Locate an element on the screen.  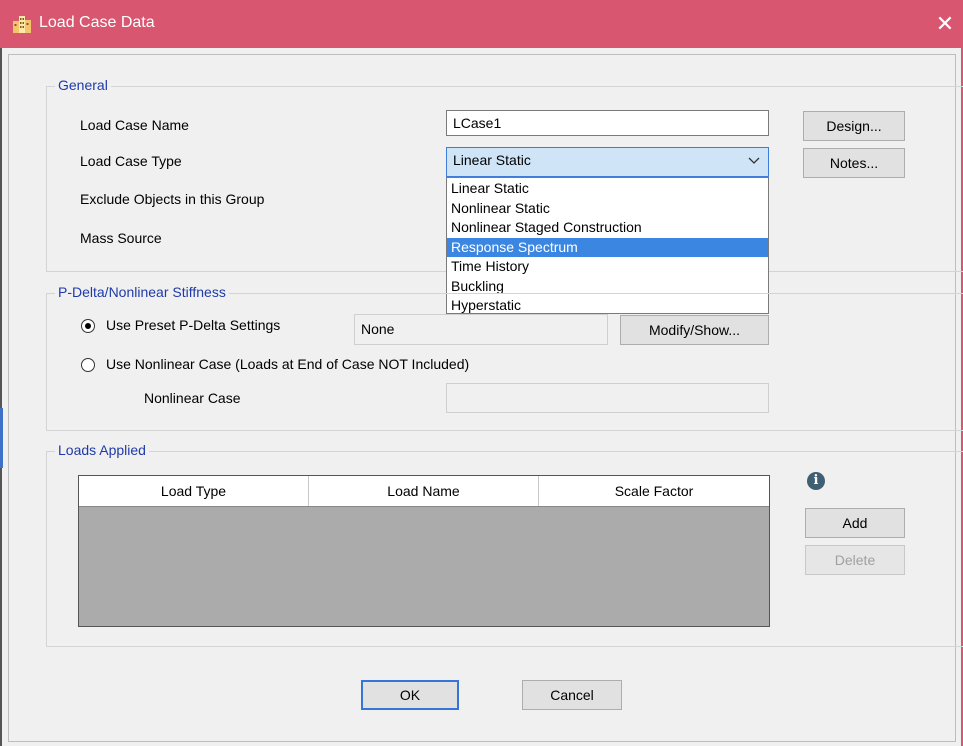
loads-table: Load Type Load Name Scale Factor is located at coordinates (424, 551).